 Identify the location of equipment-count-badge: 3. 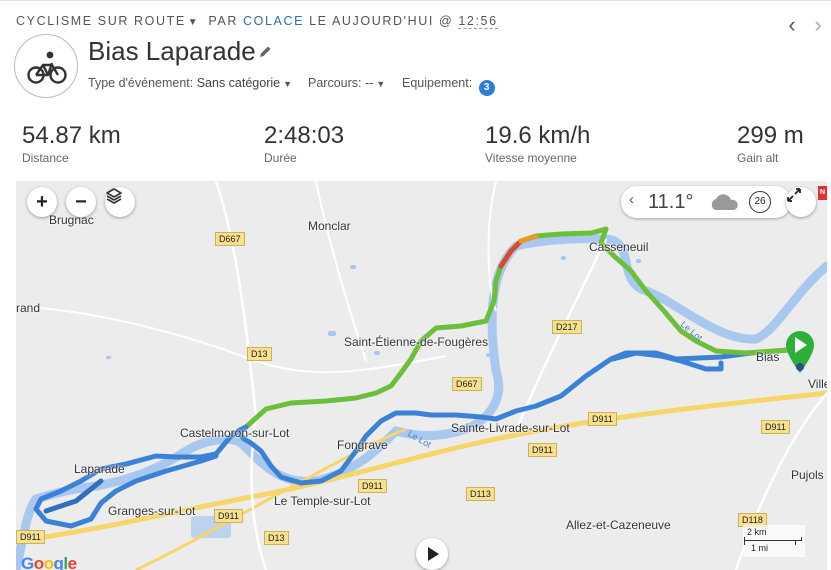
(486, 88).